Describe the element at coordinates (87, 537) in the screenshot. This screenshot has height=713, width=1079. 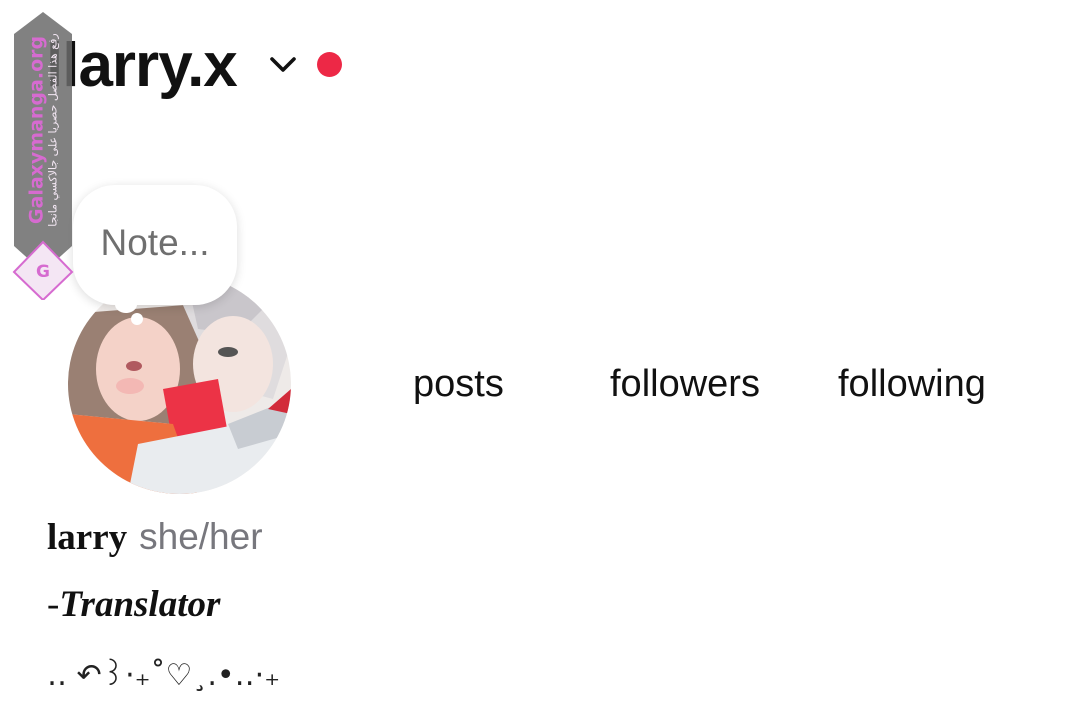
I see `bio-name: larry` at that location.